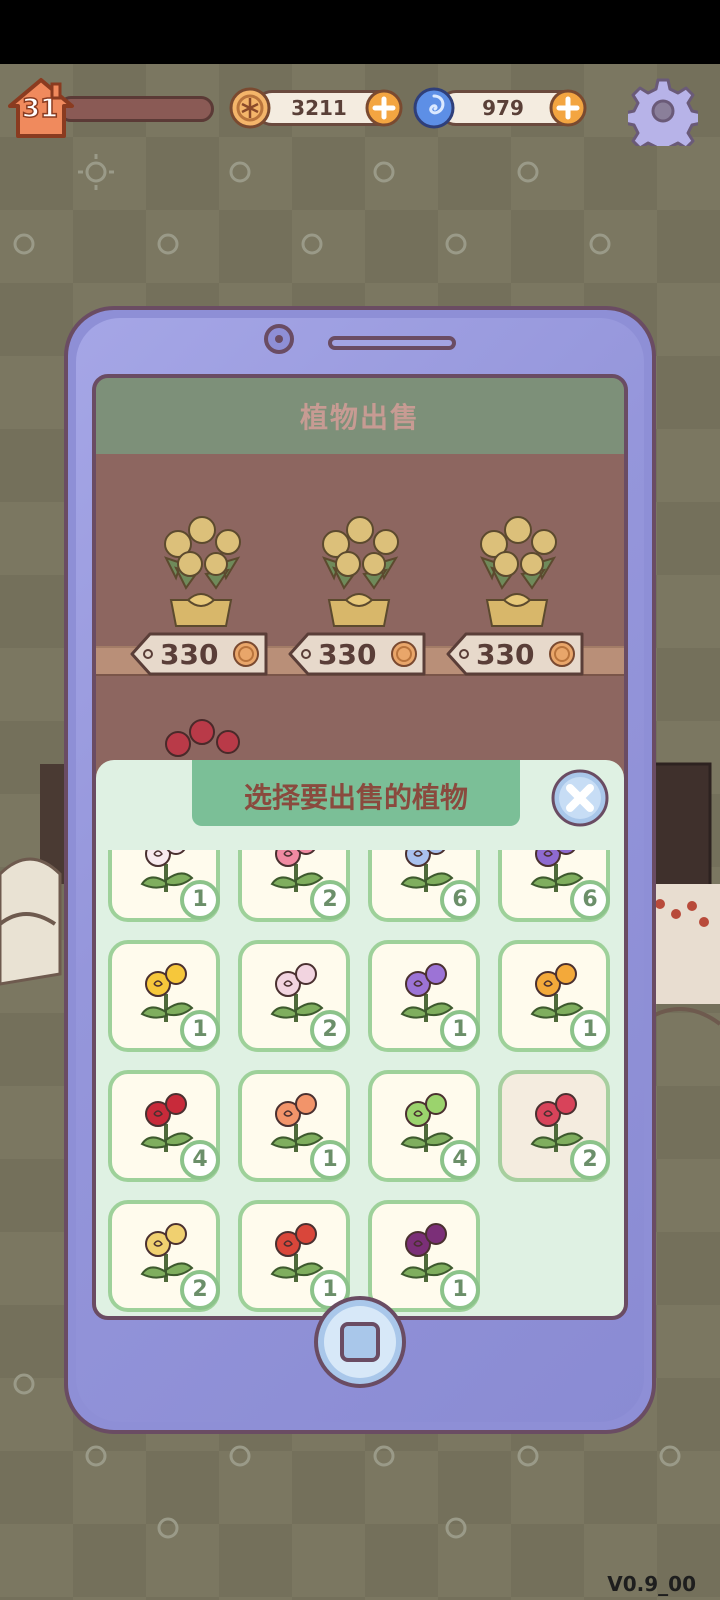  Describe the element at coordinates (651, 1584) in the screenshot. I see `version-label: V0.9_00` at that location.